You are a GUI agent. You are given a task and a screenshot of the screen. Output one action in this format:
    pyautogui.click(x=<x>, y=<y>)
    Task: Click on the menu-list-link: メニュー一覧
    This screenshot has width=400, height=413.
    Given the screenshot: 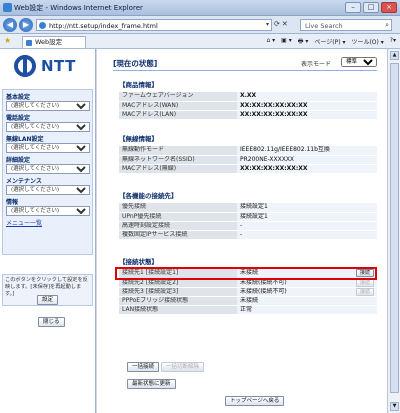 What is the action you would take?
    pyautogui.click(x=47, y=222)
    